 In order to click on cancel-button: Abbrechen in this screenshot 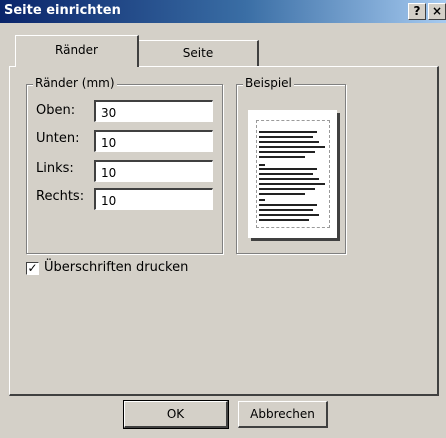, I will do `click(283, 414)`.